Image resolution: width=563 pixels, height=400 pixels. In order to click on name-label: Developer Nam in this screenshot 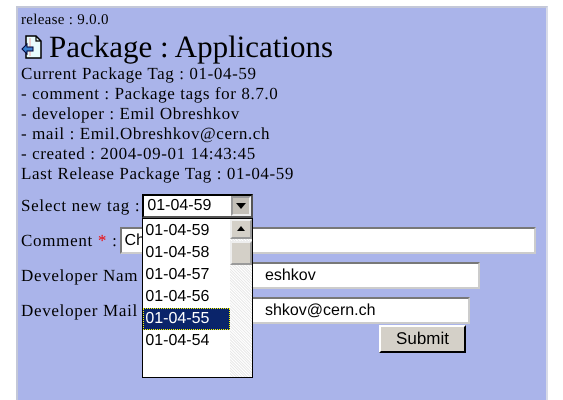, I will do `click(80, 276)`.